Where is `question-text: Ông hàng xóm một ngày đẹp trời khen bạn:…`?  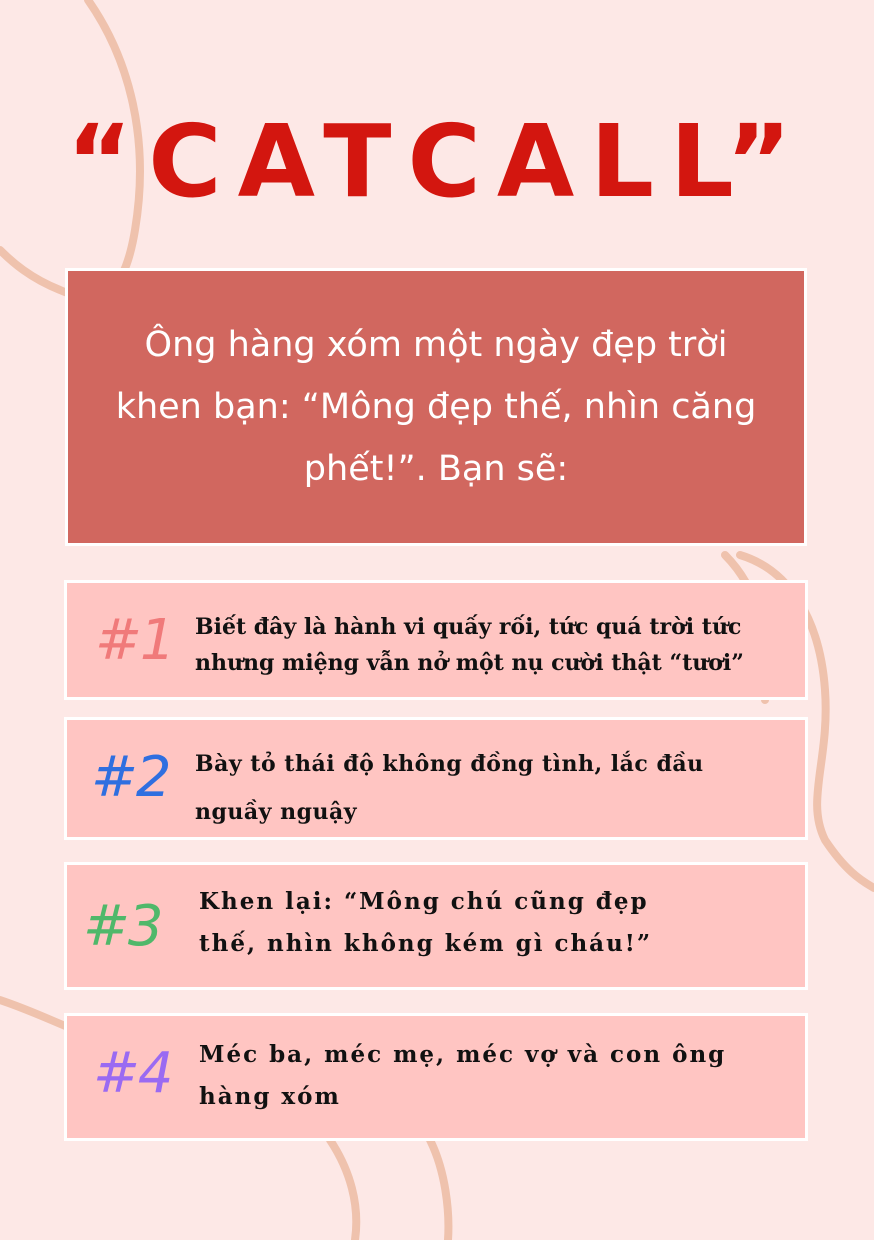 question-text: Ông hàng xóm một ngày đẹp trời khen bạn:… is located at coordinates (436, 407).